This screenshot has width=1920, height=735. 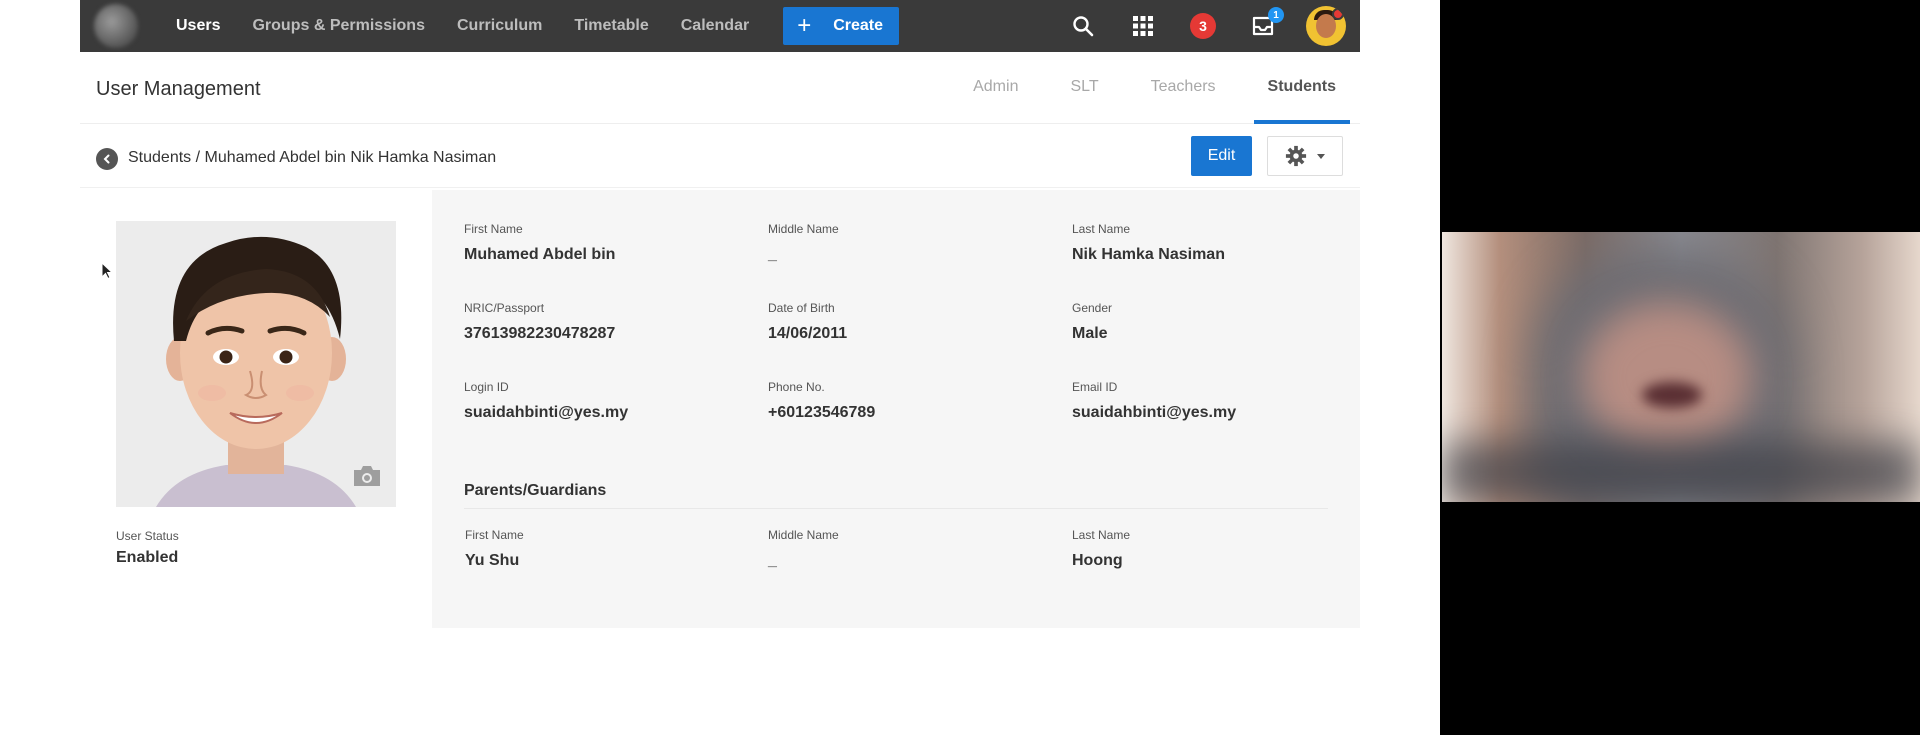 What do you see at coordinates (803, 243) in the screenshot?
I see `middle-name-field: Middle Name _` at bounding box center [803, 243].